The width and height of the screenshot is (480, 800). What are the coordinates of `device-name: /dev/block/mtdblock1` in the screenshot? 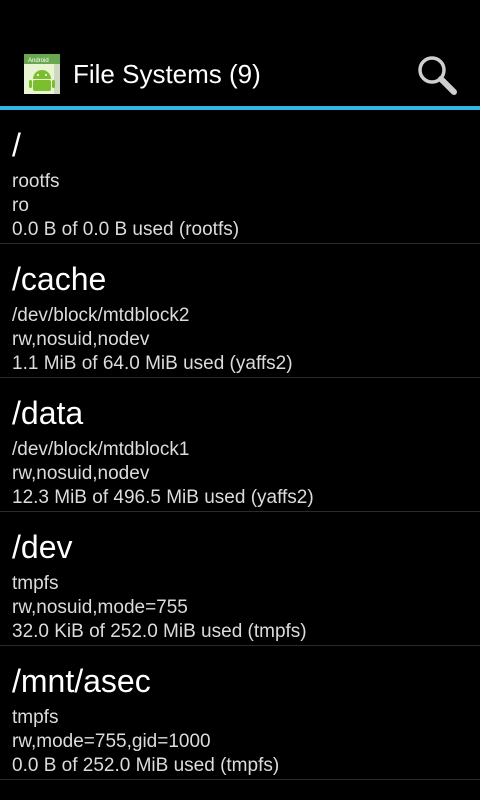 It's located at (101, 449).